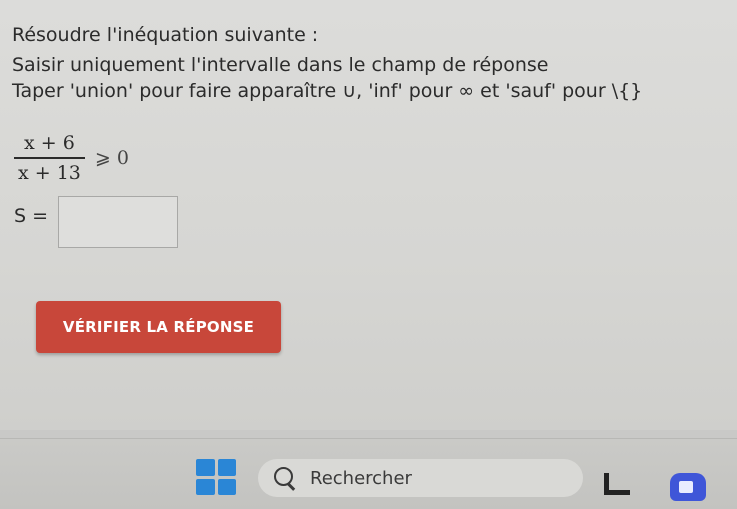 The image size is (737, 509). What do you see at coordinates (420, 478) in the screenshot?
I see `taskbar-search-box: Rechercher` at bounding box center [420, 478].